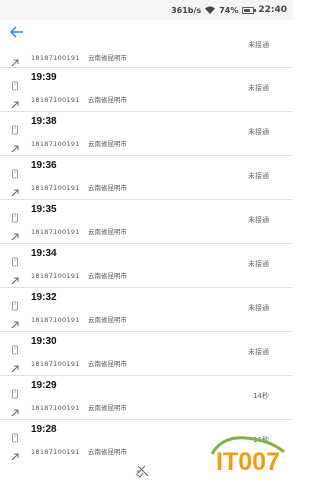 The image size is (320, 482). I want to click on call-log-row: 19:29 18187100191 云南省昆明市 14秒, so click(146, 398).